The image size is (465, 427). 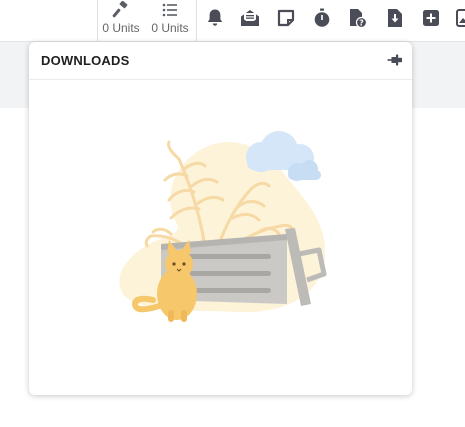 I want to click on top-toolbar: 0 Units 0 Units ?, so click(x=232, y=21).